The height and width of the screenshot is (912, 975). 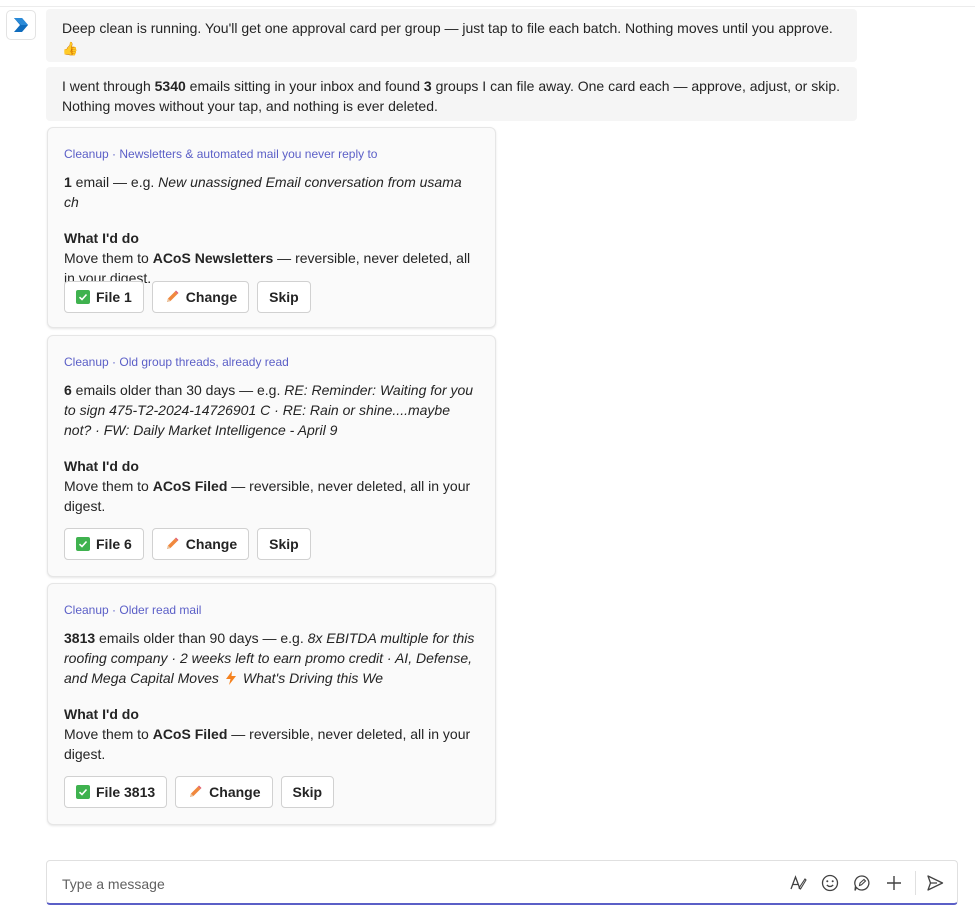 What do you see at coordinates (170, 86) in the screenshot?
I see `email-count: 5340` at bounding box center [170, 86].